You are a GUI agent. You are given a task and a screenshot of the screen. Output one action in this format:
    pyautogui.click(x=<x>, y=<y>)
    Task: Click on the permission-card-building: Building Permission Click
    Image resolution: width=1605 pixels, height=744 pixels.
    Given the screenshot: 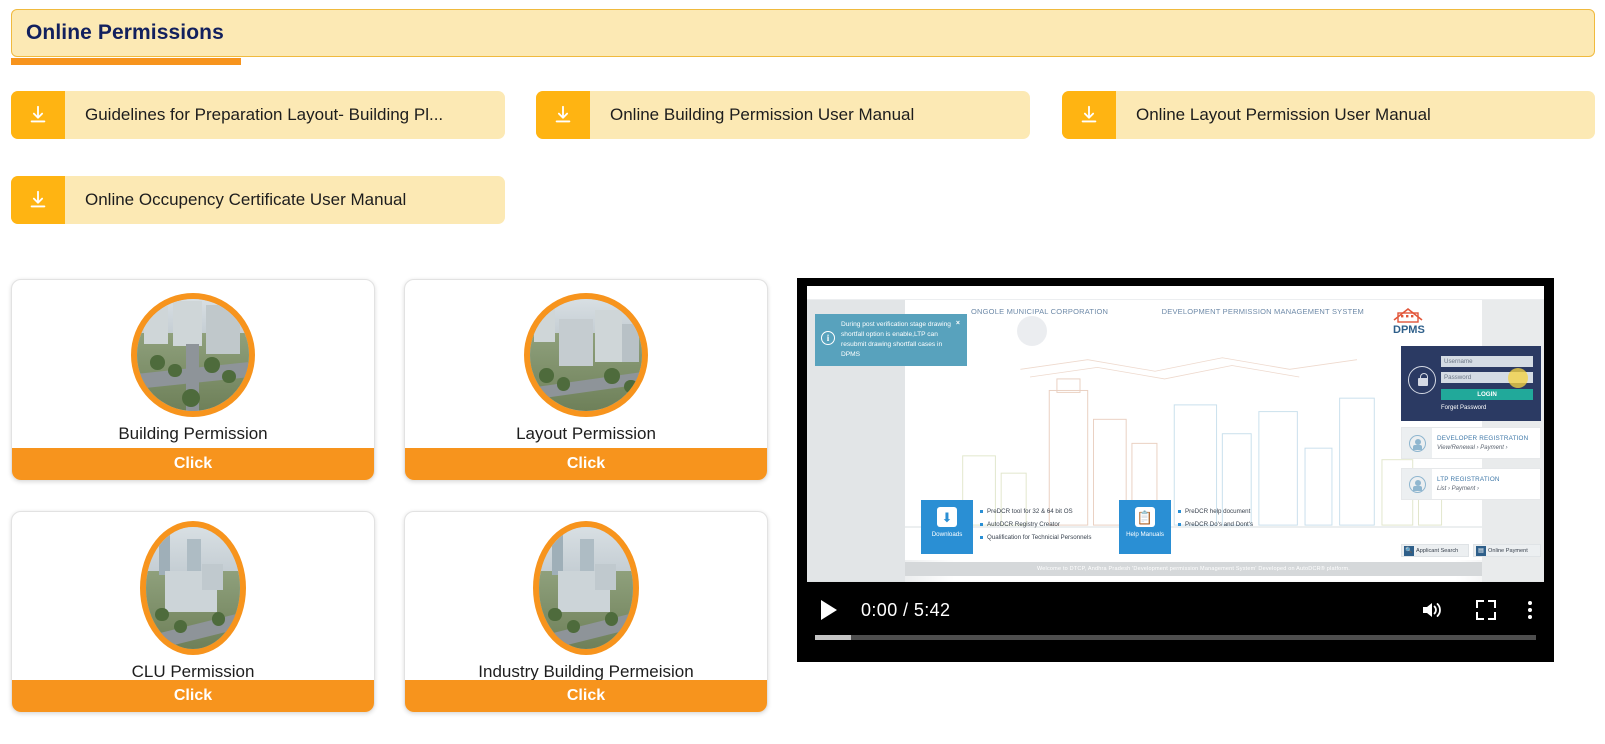 What is the action you would take?
    pyautogui.click(x=193, y=380)
    